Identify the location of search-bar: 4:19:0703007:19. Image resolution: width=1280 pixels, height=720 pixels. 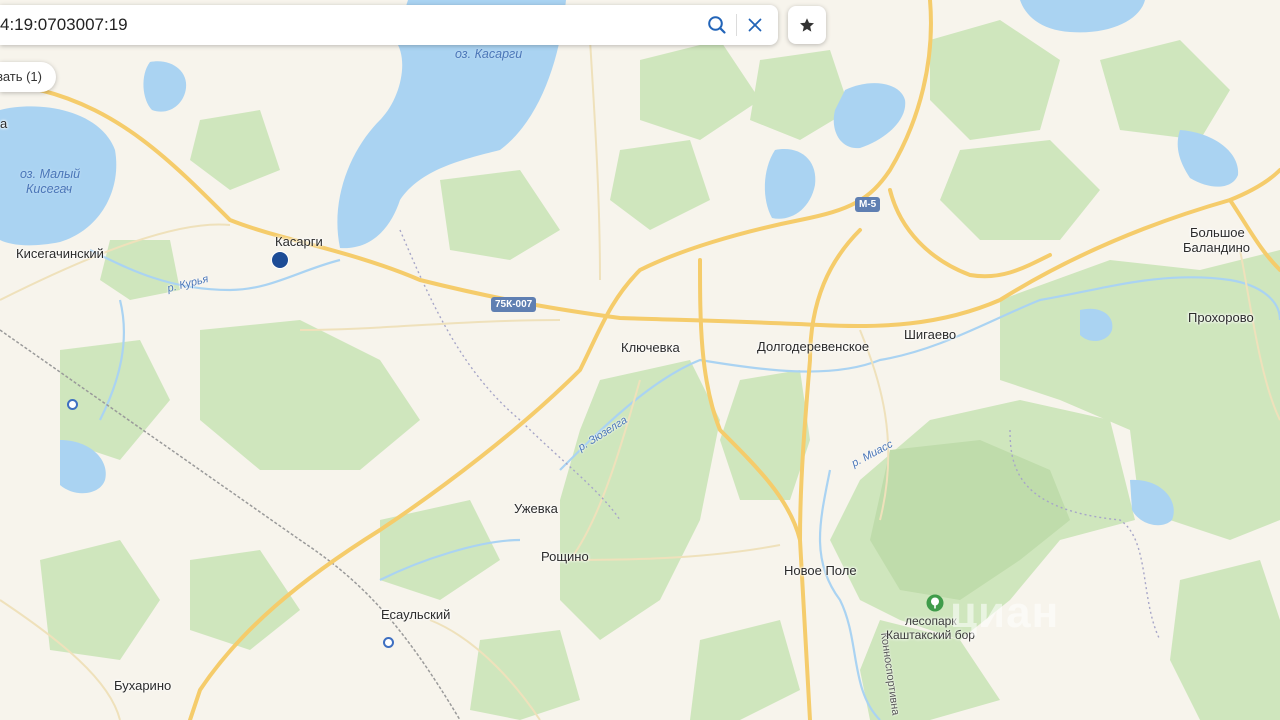
(389, 25).